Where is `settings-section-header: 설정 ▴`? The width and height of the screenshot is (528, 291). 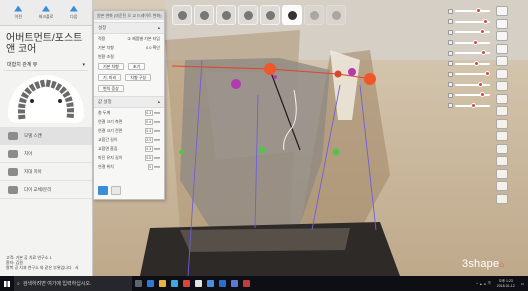 settings-section-header: 설정 ▴ is located at coordinates (129, 28).